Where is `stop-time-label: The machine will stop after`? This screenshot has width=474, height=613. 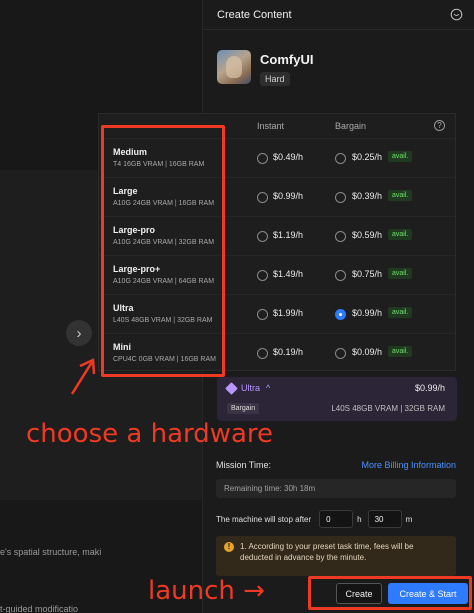 stop-time-label: The machine will stop after is located at coordinates (264, 519).